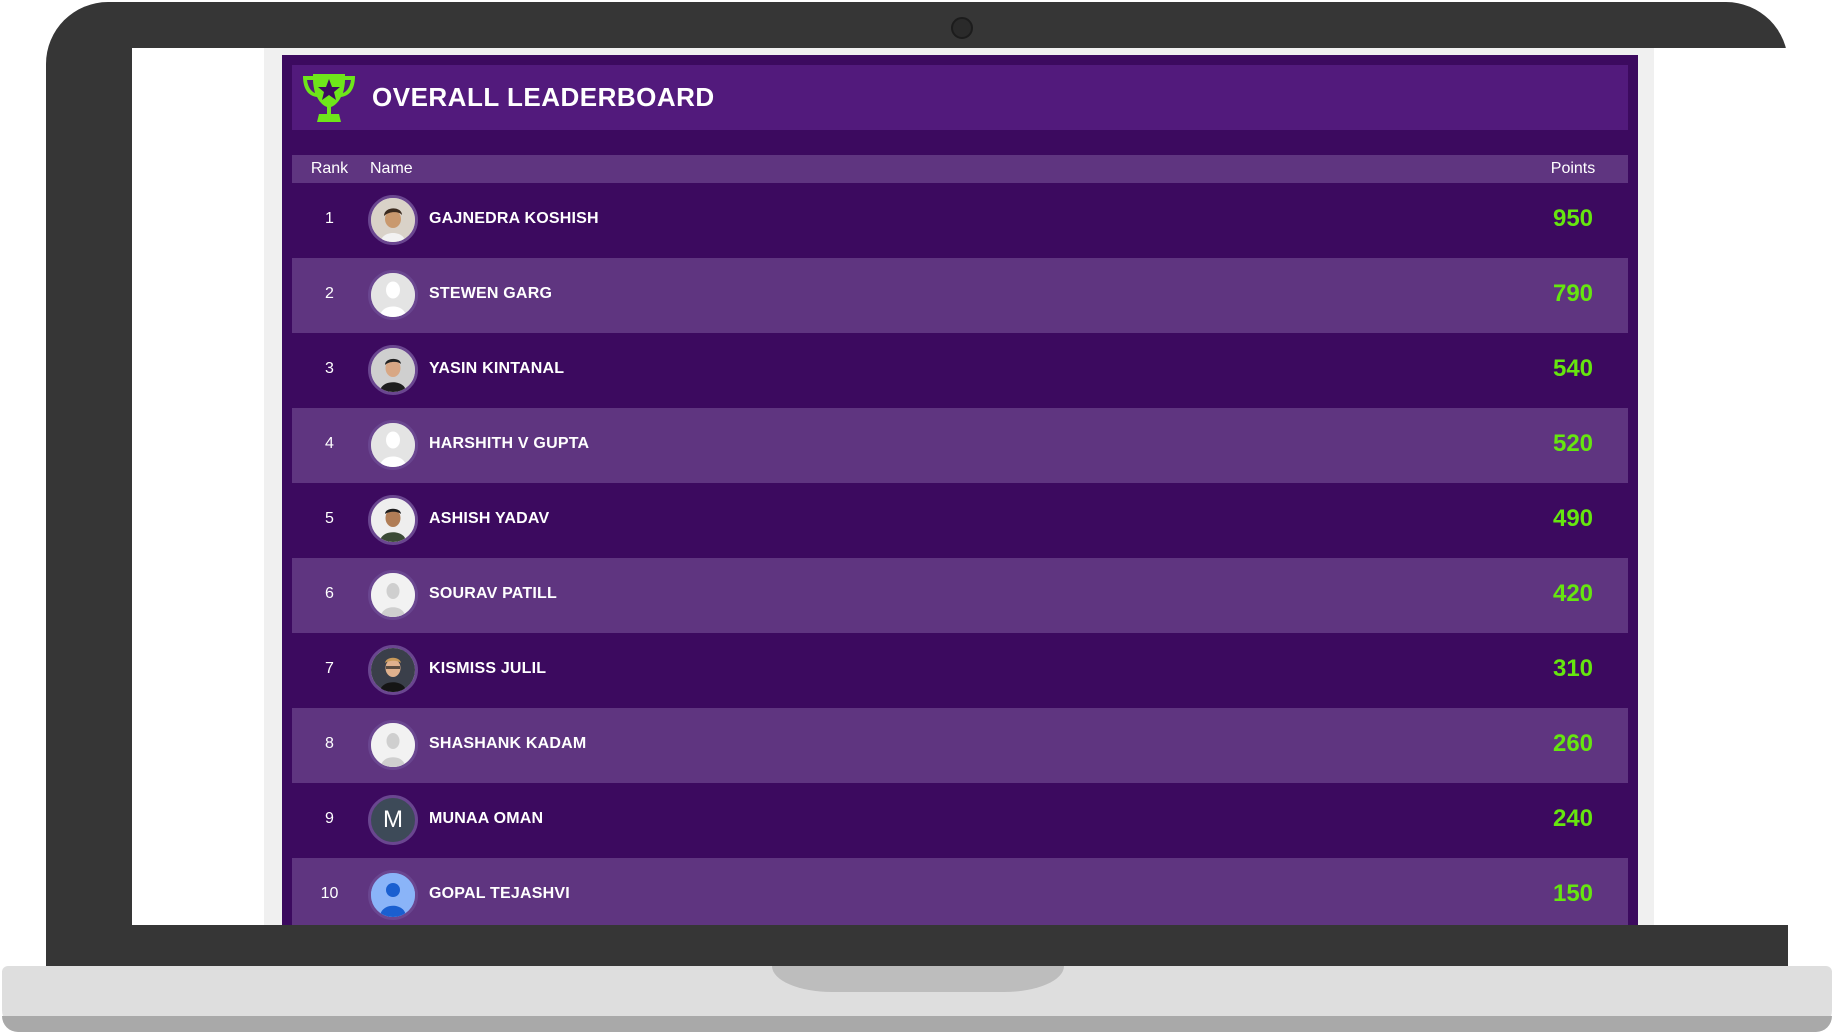 This screenshot has height=1034, width=1834. Describe the element at coordinates (960, 745) in the screenshot. I see `leaderboard-row: 8 SHASHANK KADAM 260` at that location.